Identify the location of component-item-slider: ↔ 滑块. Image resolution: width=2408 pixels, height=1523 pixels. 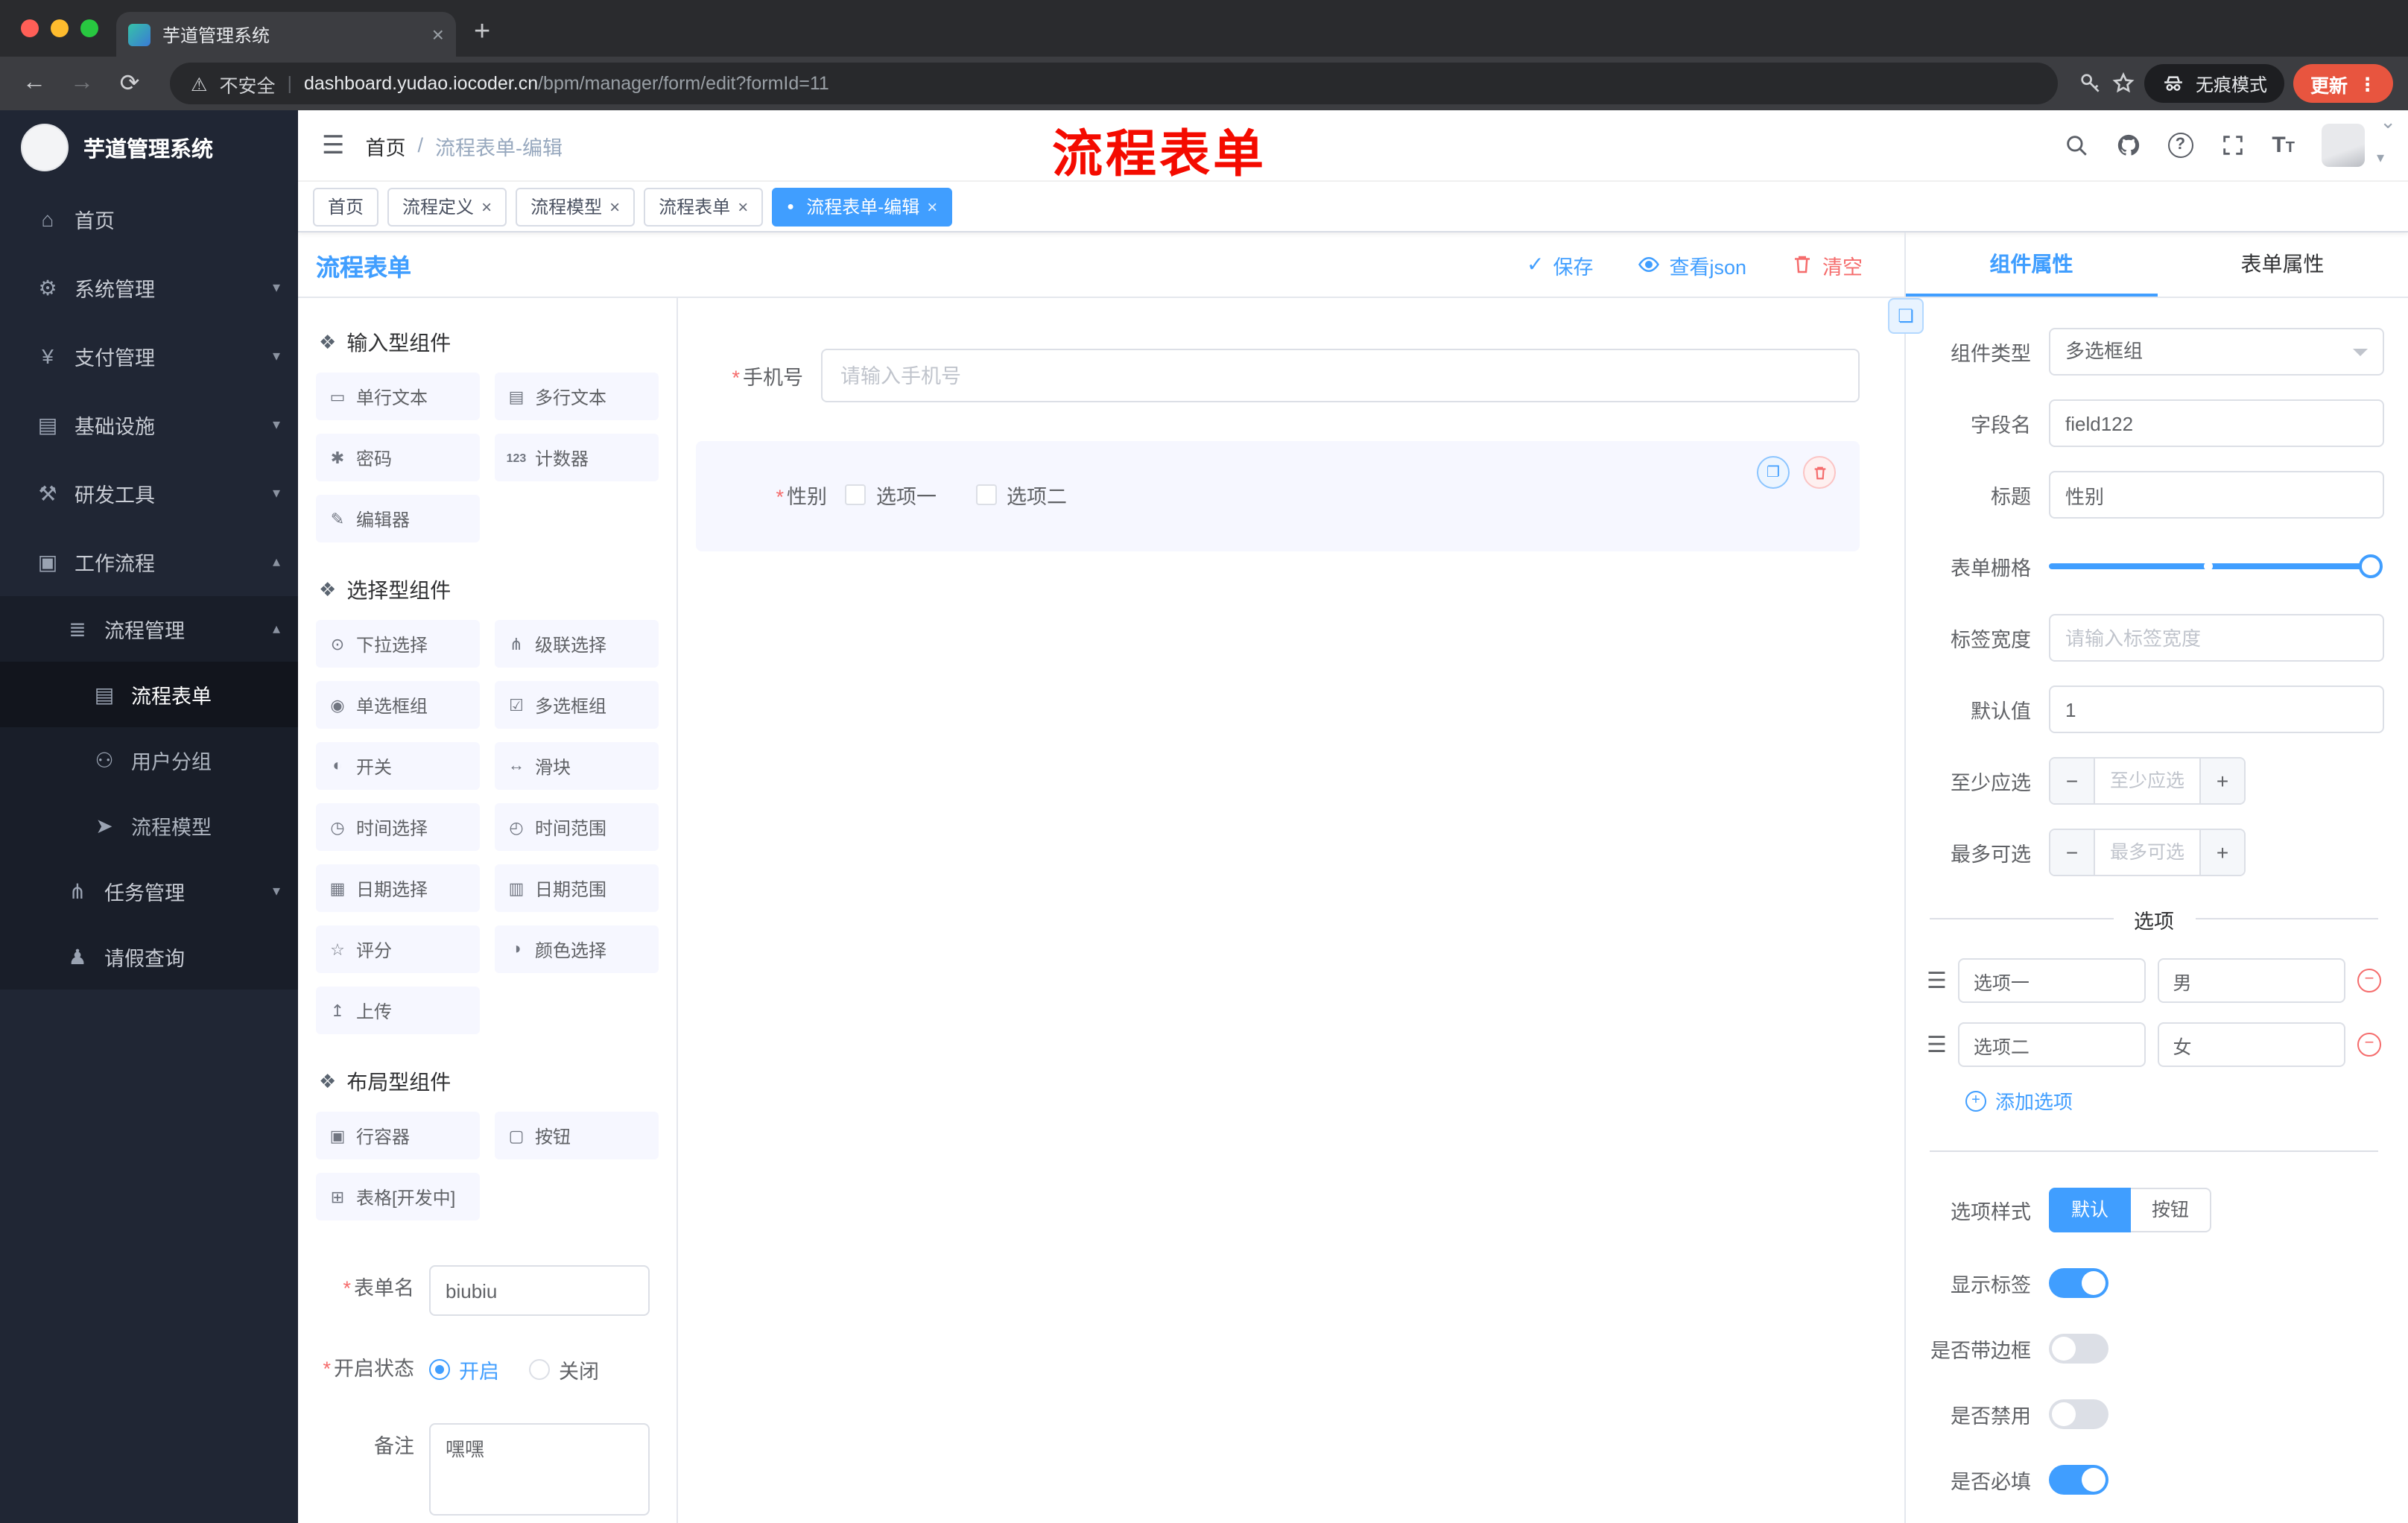
(577, 766).